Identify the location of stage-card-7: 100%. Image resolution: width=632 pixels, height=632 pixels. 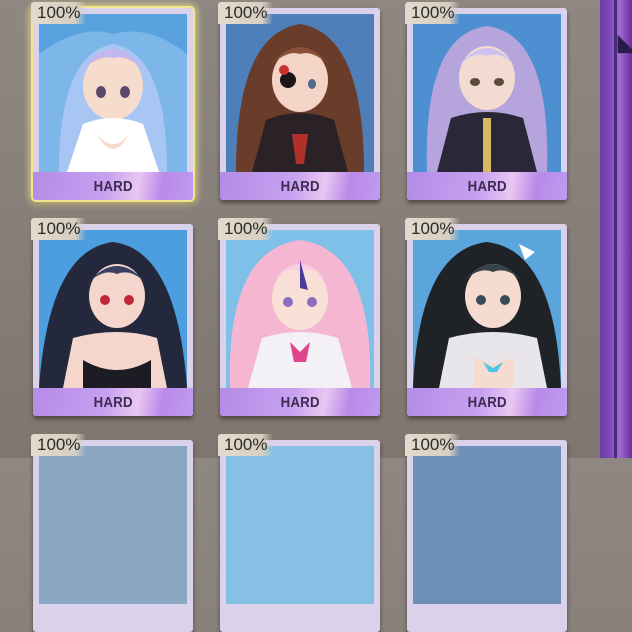
(112, 533).